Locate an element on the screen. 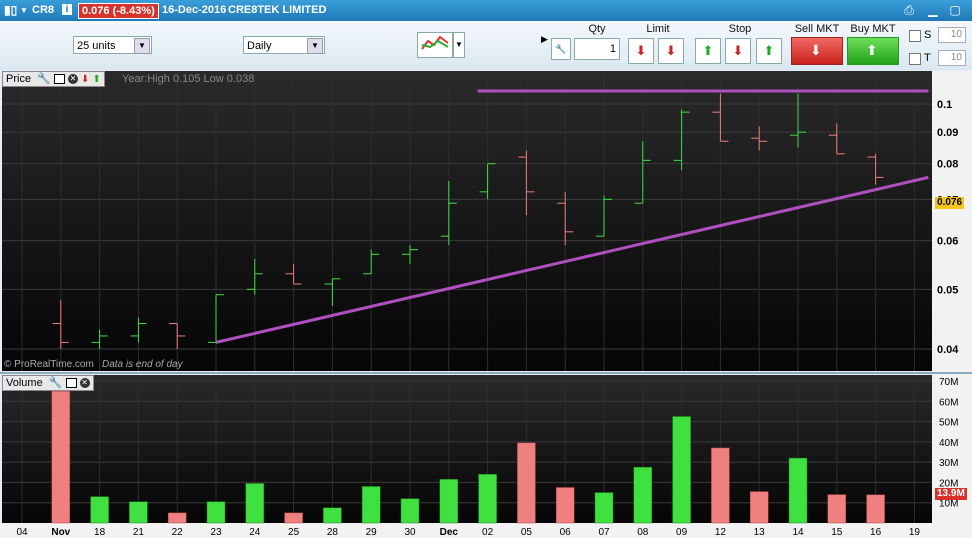  buy-market-button: ⬆ is located at coordinates (873, 51).